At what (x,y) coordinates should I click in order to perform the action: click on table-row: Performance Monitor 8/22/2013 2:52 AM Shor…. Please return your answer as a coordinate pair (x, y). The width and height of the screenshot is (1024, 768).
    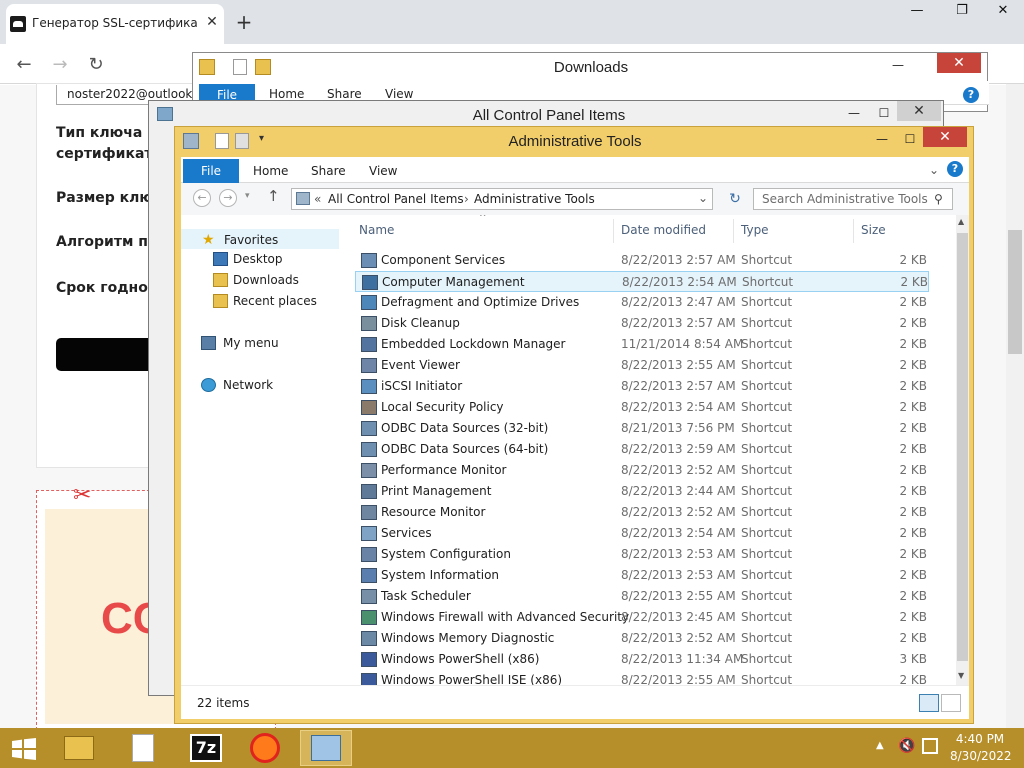
    Looking at the image, I should click on (642, 470).